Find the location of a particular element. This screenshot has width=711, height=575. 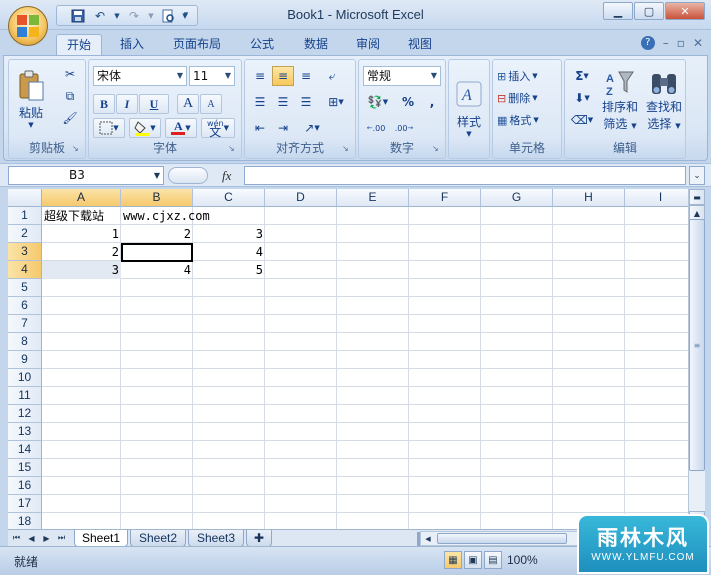

font-size-combo: 11 ▼ is located at coordinates (212, 76).